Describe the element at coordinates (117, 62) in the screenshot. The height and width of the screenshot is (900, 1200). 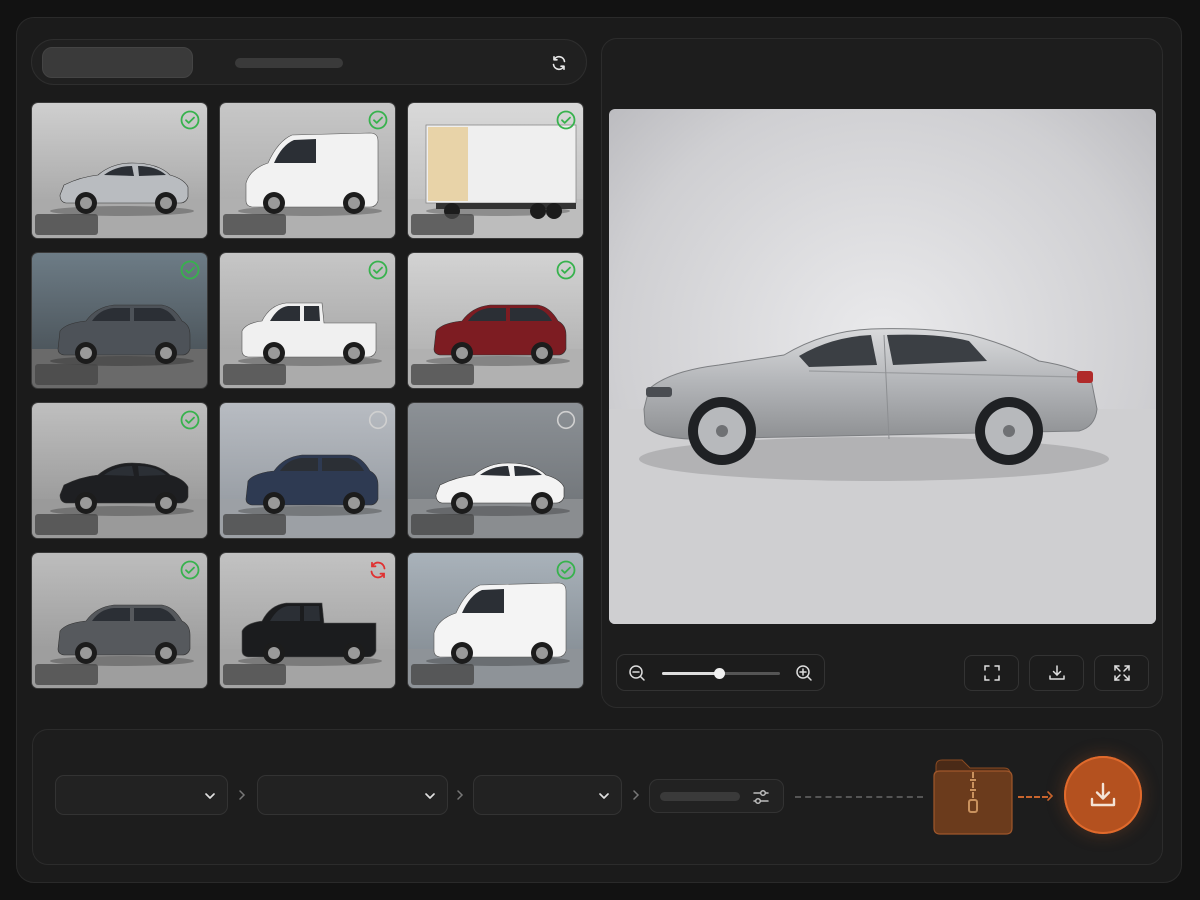
I see `gallery-filter-pill` at that location.